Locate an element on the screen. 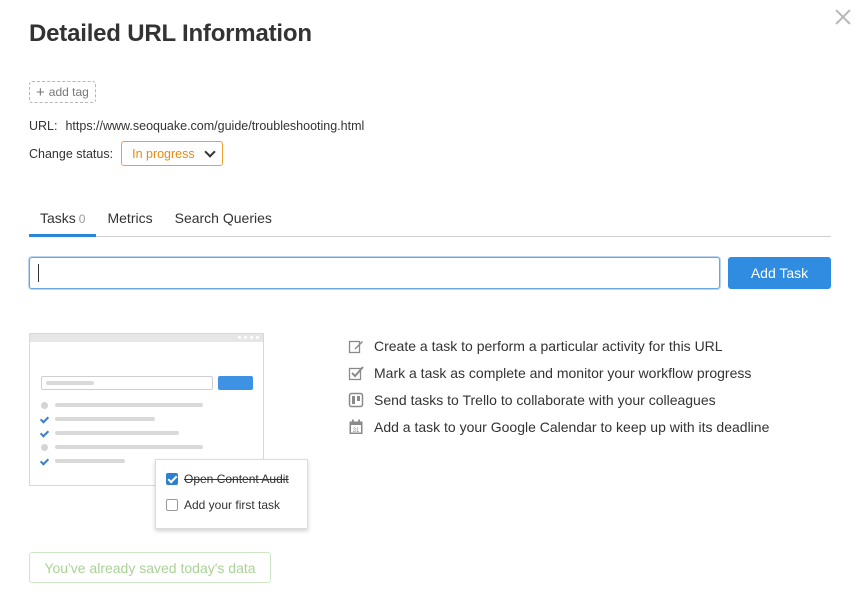 The width and height of the screenshot is (860, 612). add-tag-button: + add tag is located at coordinates (62, 92).